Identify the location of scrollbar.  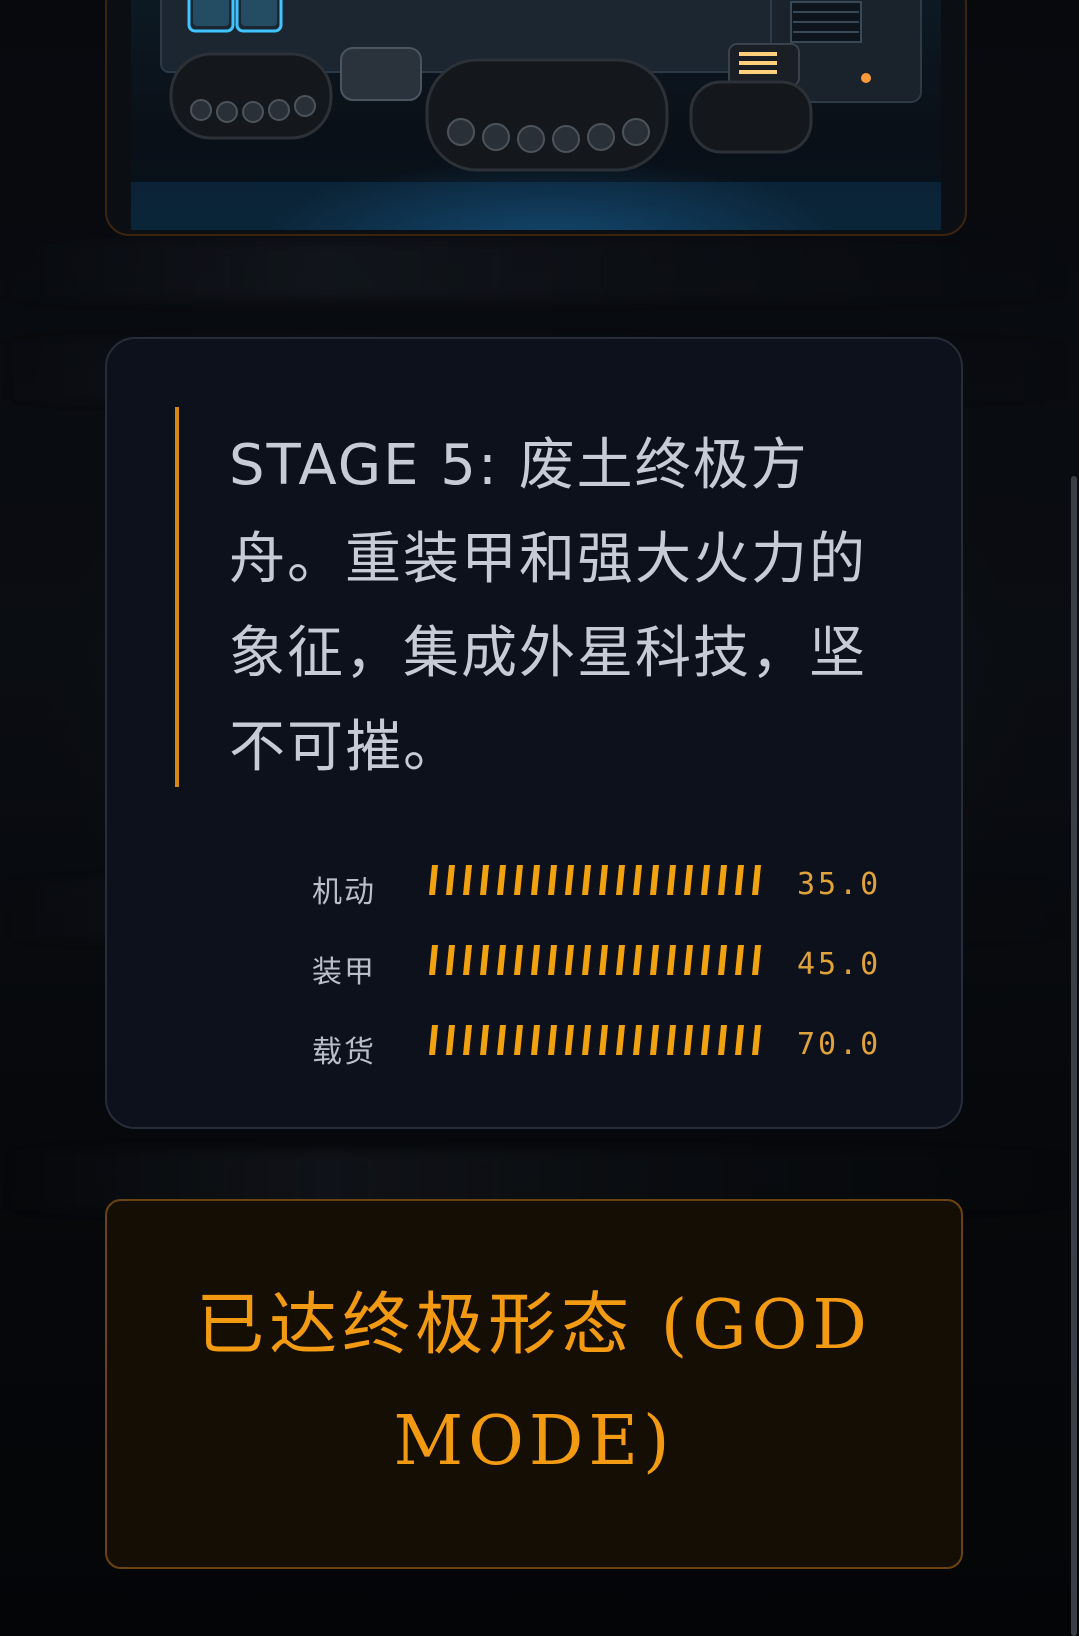
(1074, 1056).